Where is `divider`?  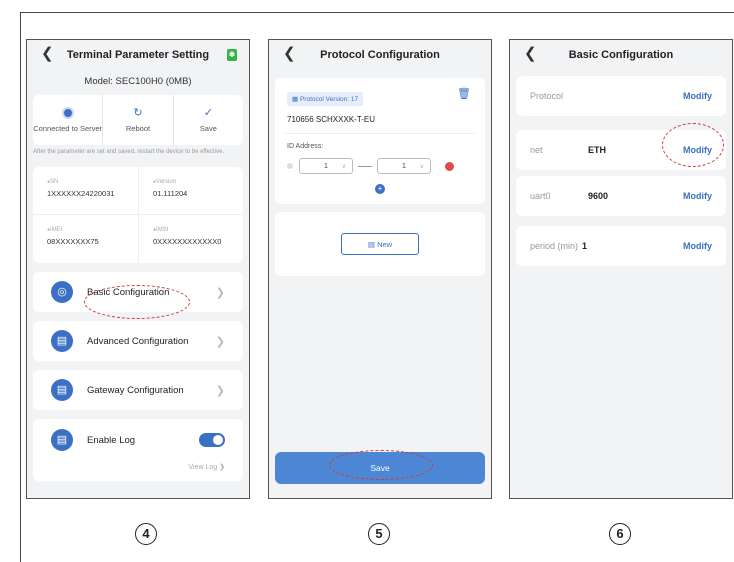
divider is located at coordinates (380, 133).